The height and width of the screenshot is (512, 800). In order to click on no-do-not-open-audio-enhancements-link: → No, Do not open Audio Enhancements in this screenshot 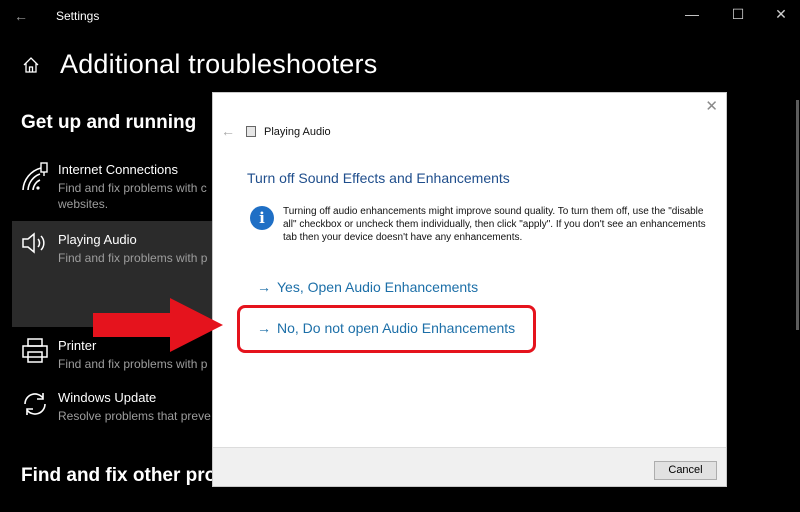, I will do `click(386, 328)`.